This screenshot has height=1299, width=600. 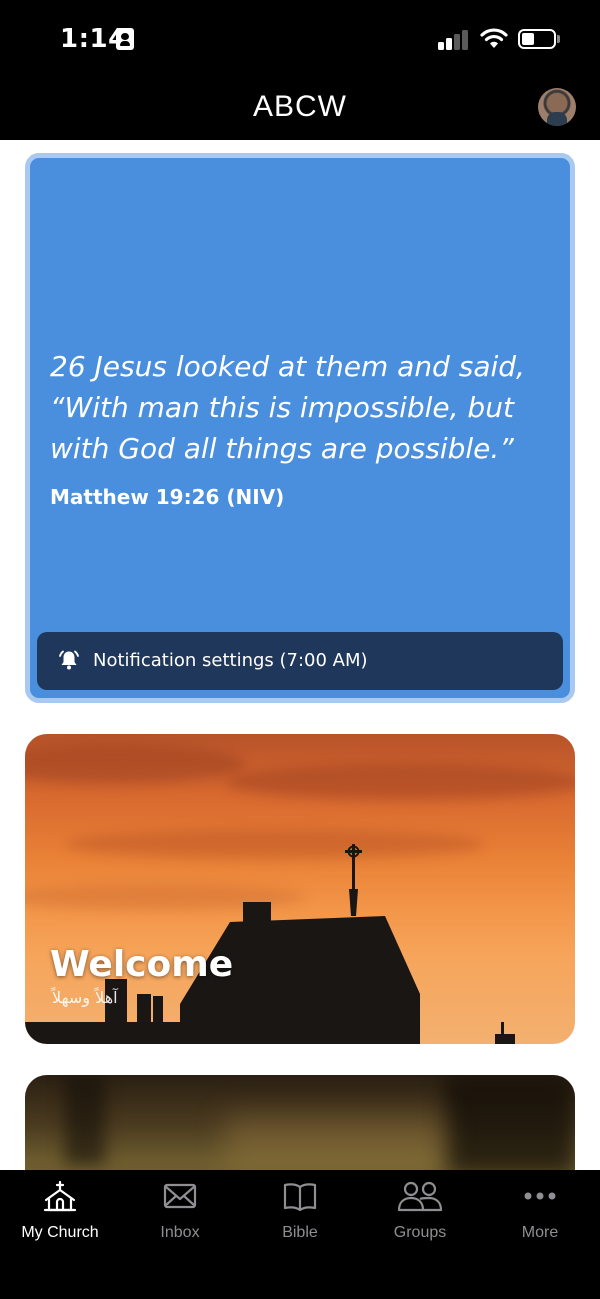 What do you see at coordinates (142, 964) in the screenshot?
I see `welcome-title: Welcome` at bounding box center [142, 964].